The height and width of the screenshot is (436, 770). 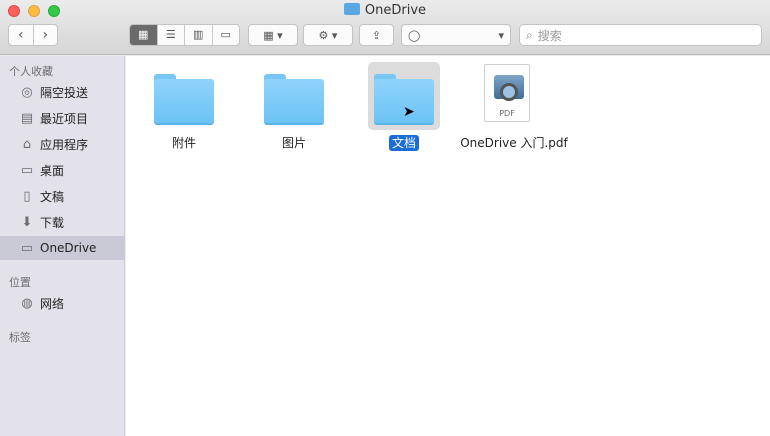 What do you see at coordinates (514, 143) in the screenshot?
I see `file-name: OneDrive 入门.pdf` at bounding box center [514, 143].